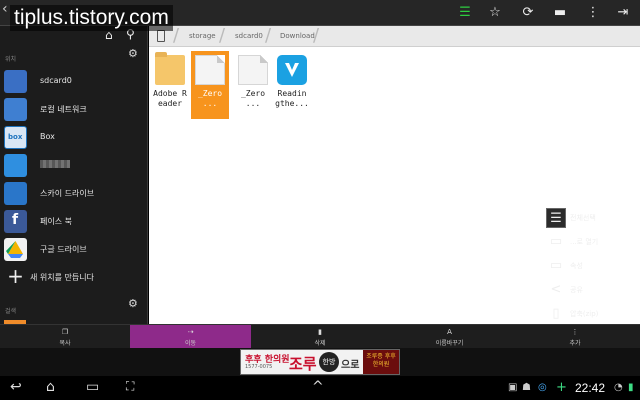 The width and height of the screenshot is (640, 400). I want to click on app-icon, so click(292, 70).